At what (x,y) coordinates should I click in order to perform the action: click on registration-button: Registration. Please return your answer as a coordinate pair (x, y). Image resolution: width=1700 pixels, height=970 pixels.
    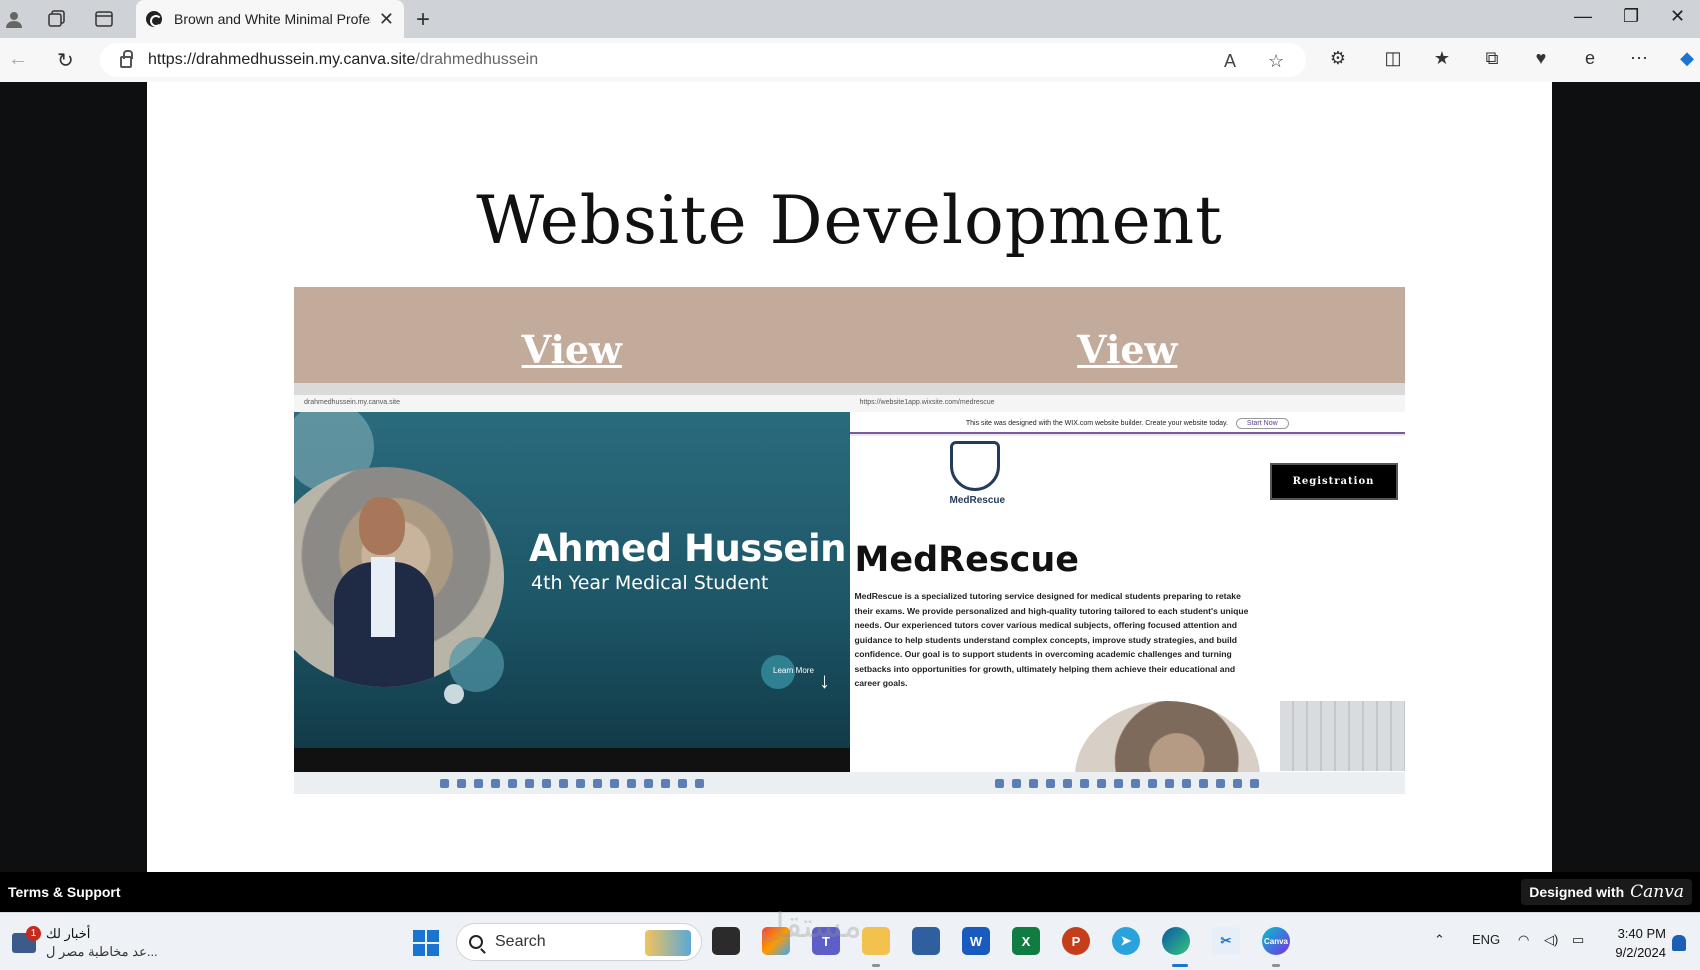
    Looking at the image, I should click on (1333, 481).